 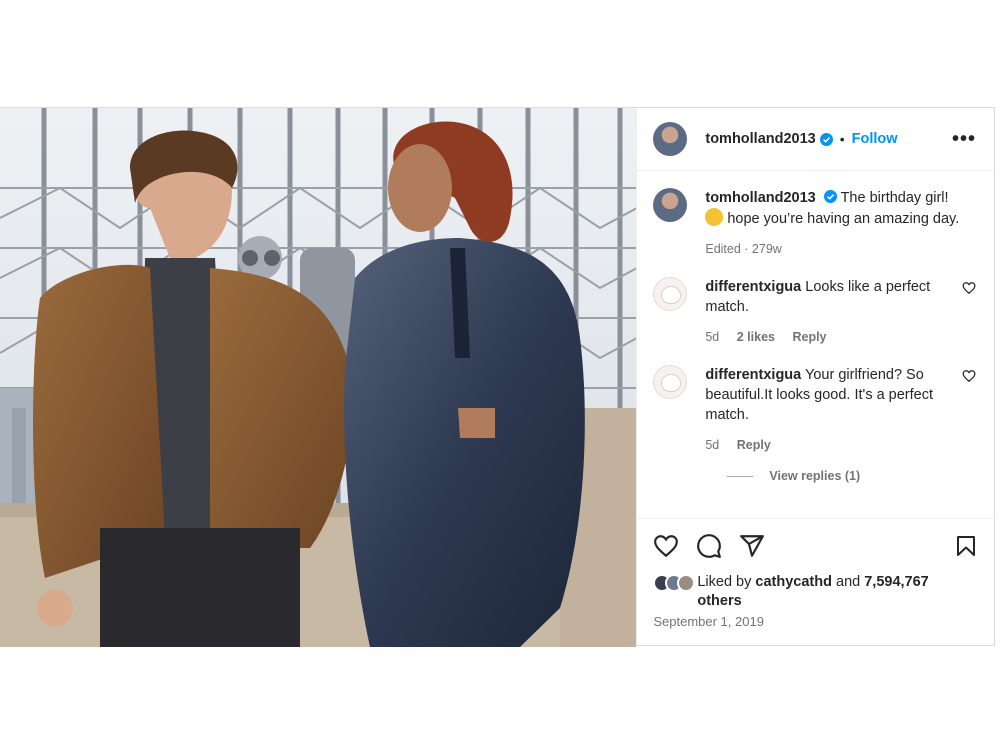 What do you see at coordinates (756, 337) in the screenshot?
I see `comment-likes: 2 likes` at bounding box center [756, 337].